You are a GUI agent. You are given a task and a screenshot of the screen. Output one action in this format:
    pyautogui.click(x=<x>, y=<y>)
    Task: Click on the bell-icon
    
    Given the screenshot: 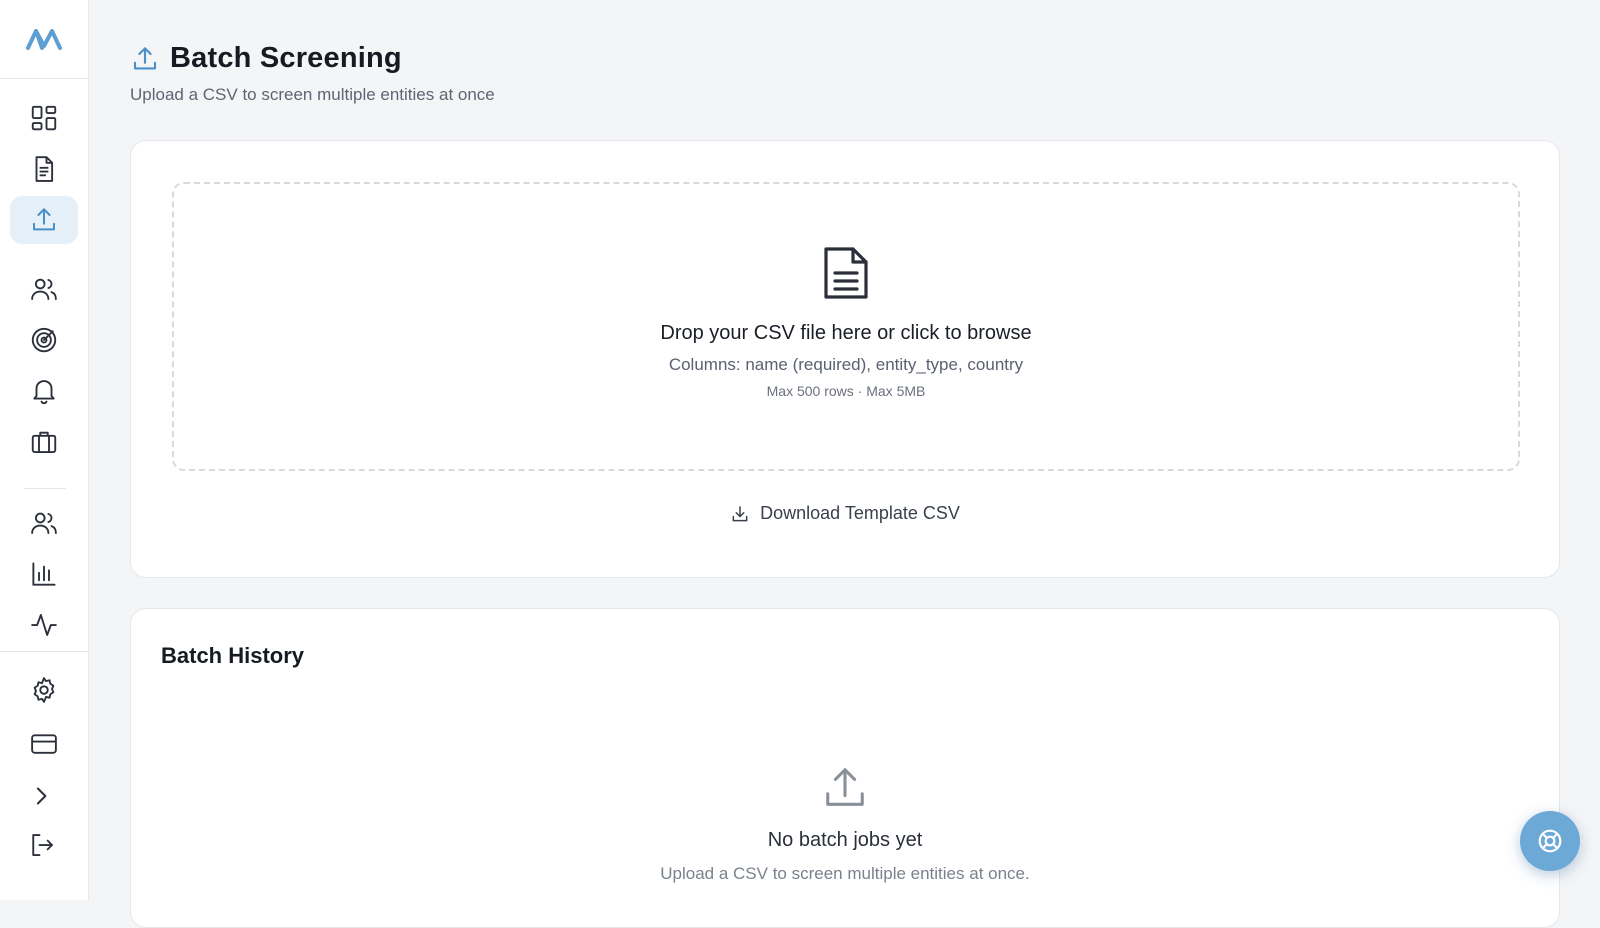 What is the action you would take?
    pyautogui.click(x=44, y=392)
    